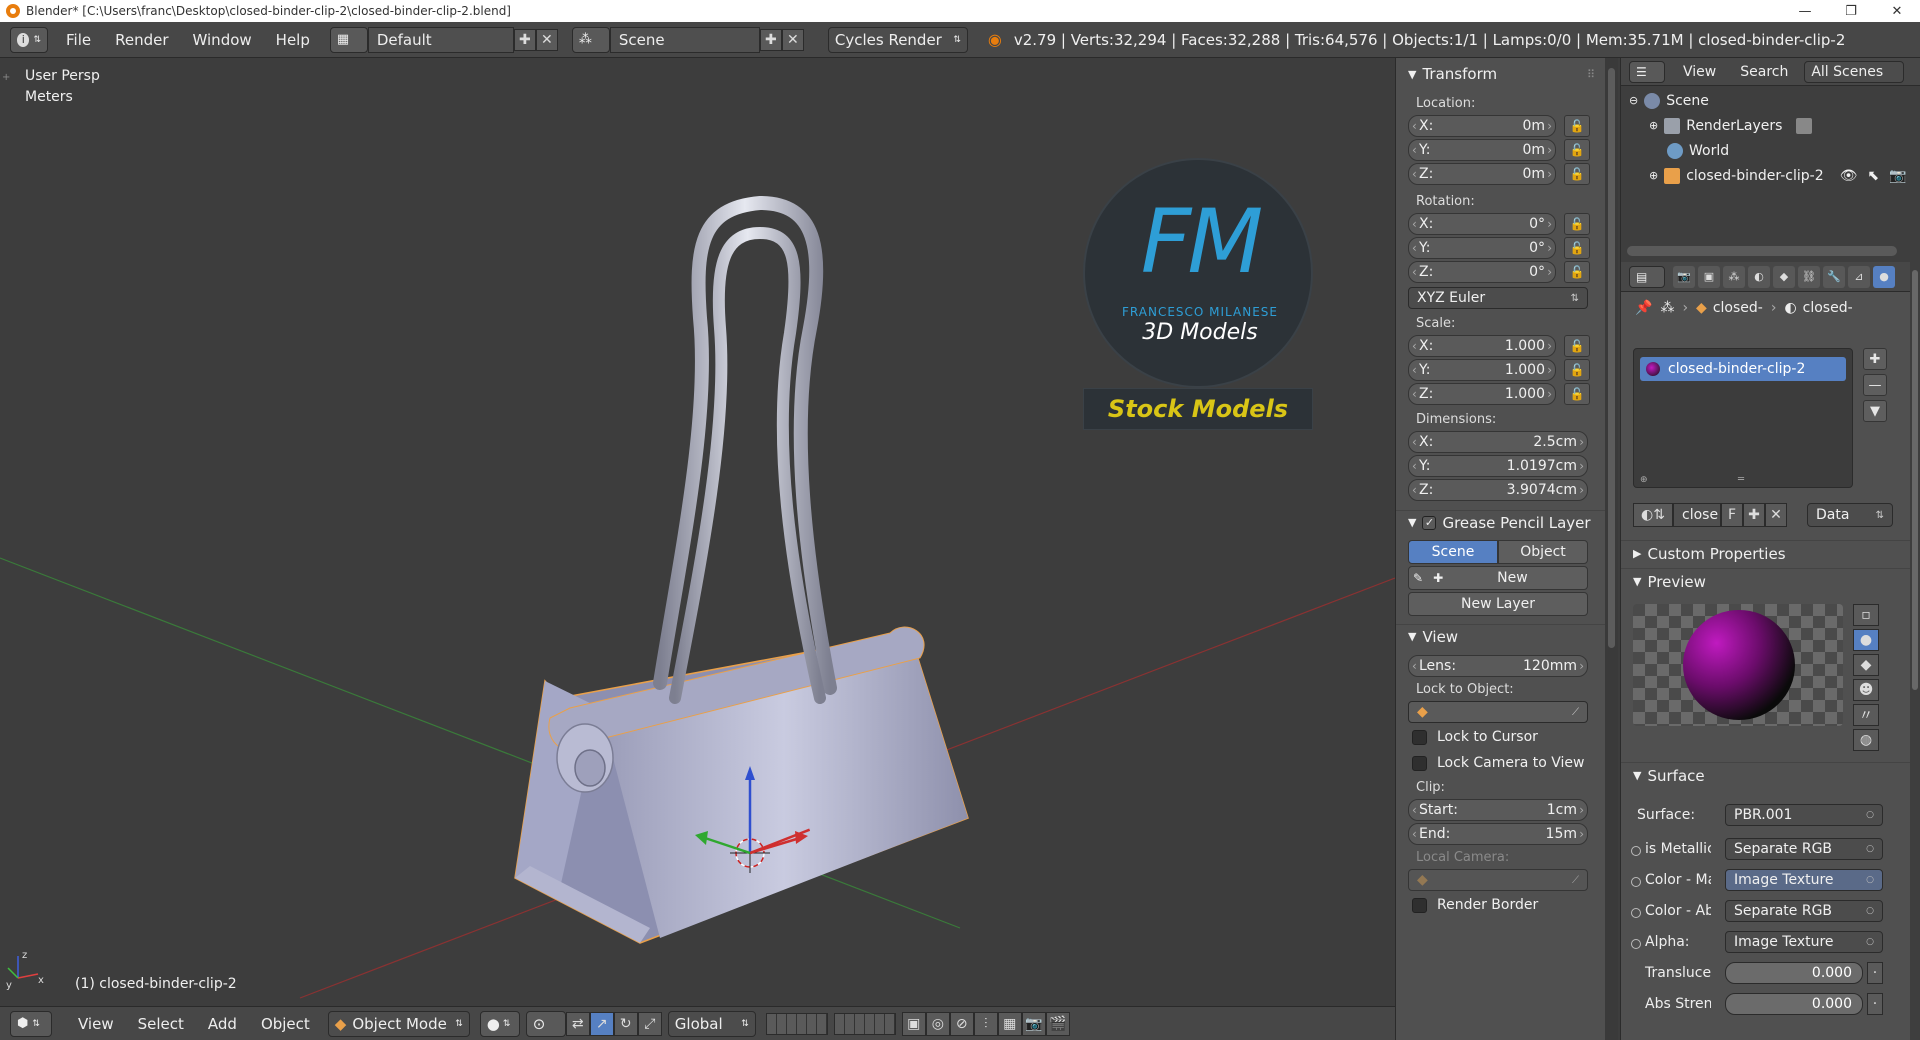 Image resolution: width=1920 pixels, height=1040 pixels. Describe the element at coordinates (1873, 176) in the screenshot. I see `cursor-select-icon: ⬉` at that location.